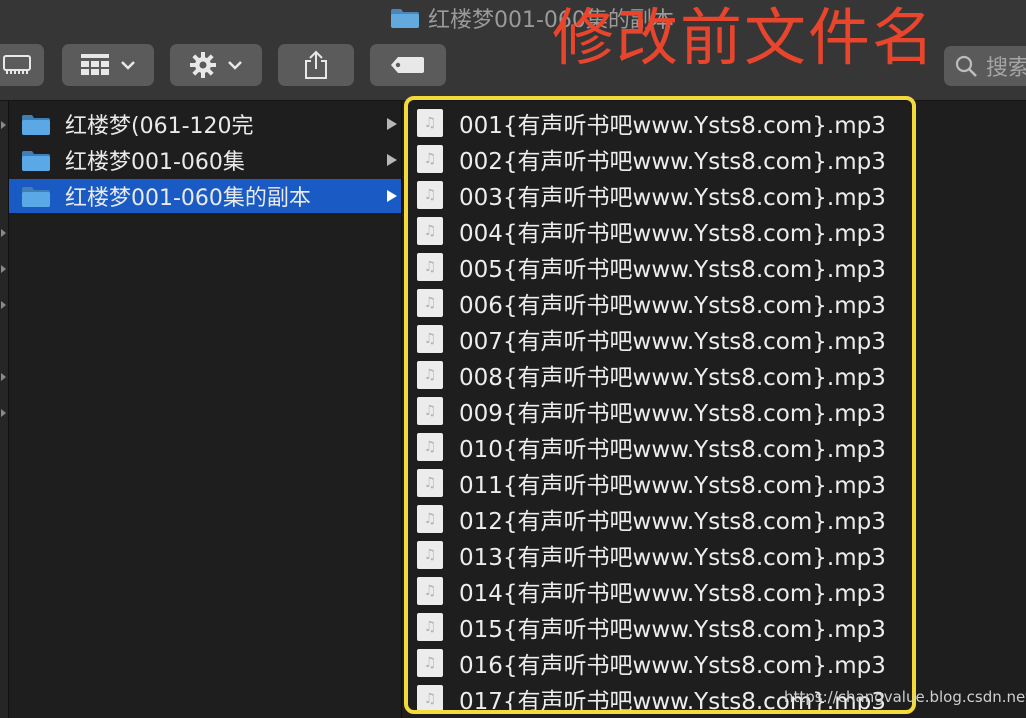 This screenshot has height=718, width=1026. I want to click on file-row: ♫ 013{有声听书吧www.Ysts8.com}.mp3, so click(651, 555).